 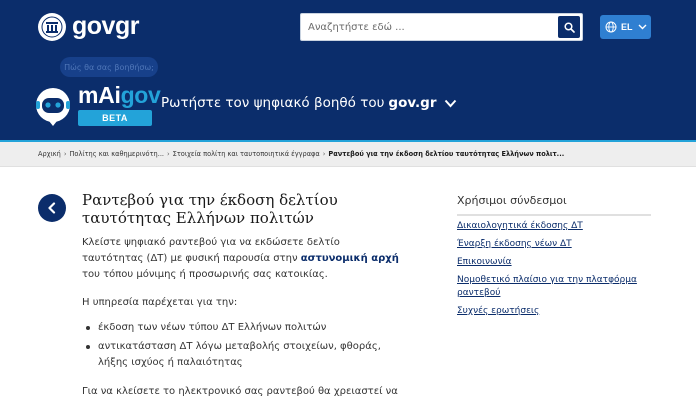 I want to click on search-button, so click(x=569, y=27).